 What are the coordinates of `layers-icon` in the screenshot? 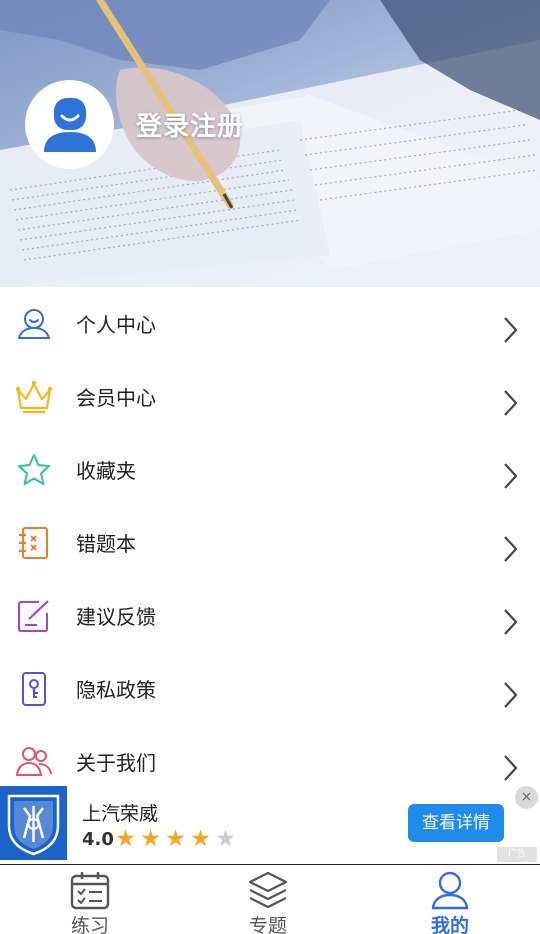 It's located at (268, 890).